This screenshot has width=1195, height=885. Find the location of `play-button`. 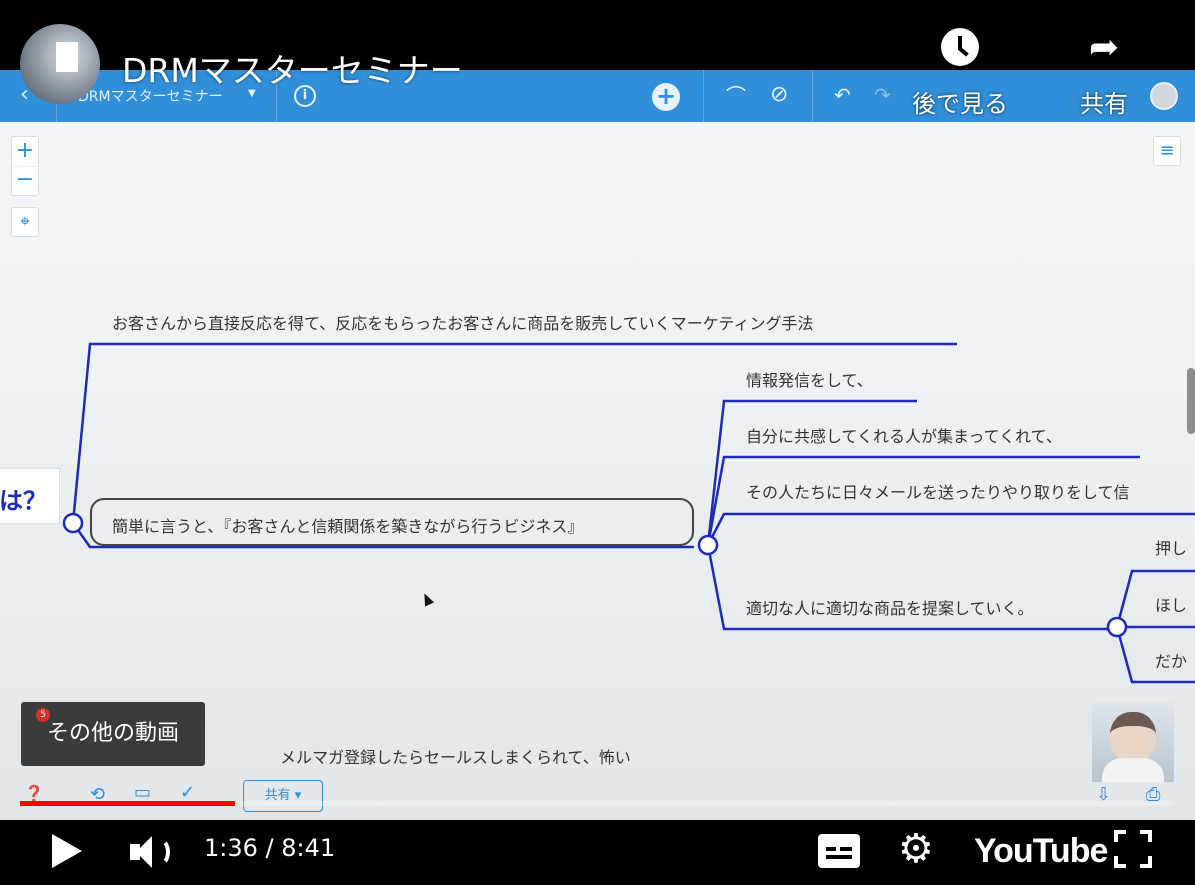

play-button is located at coordinates (67, 851).